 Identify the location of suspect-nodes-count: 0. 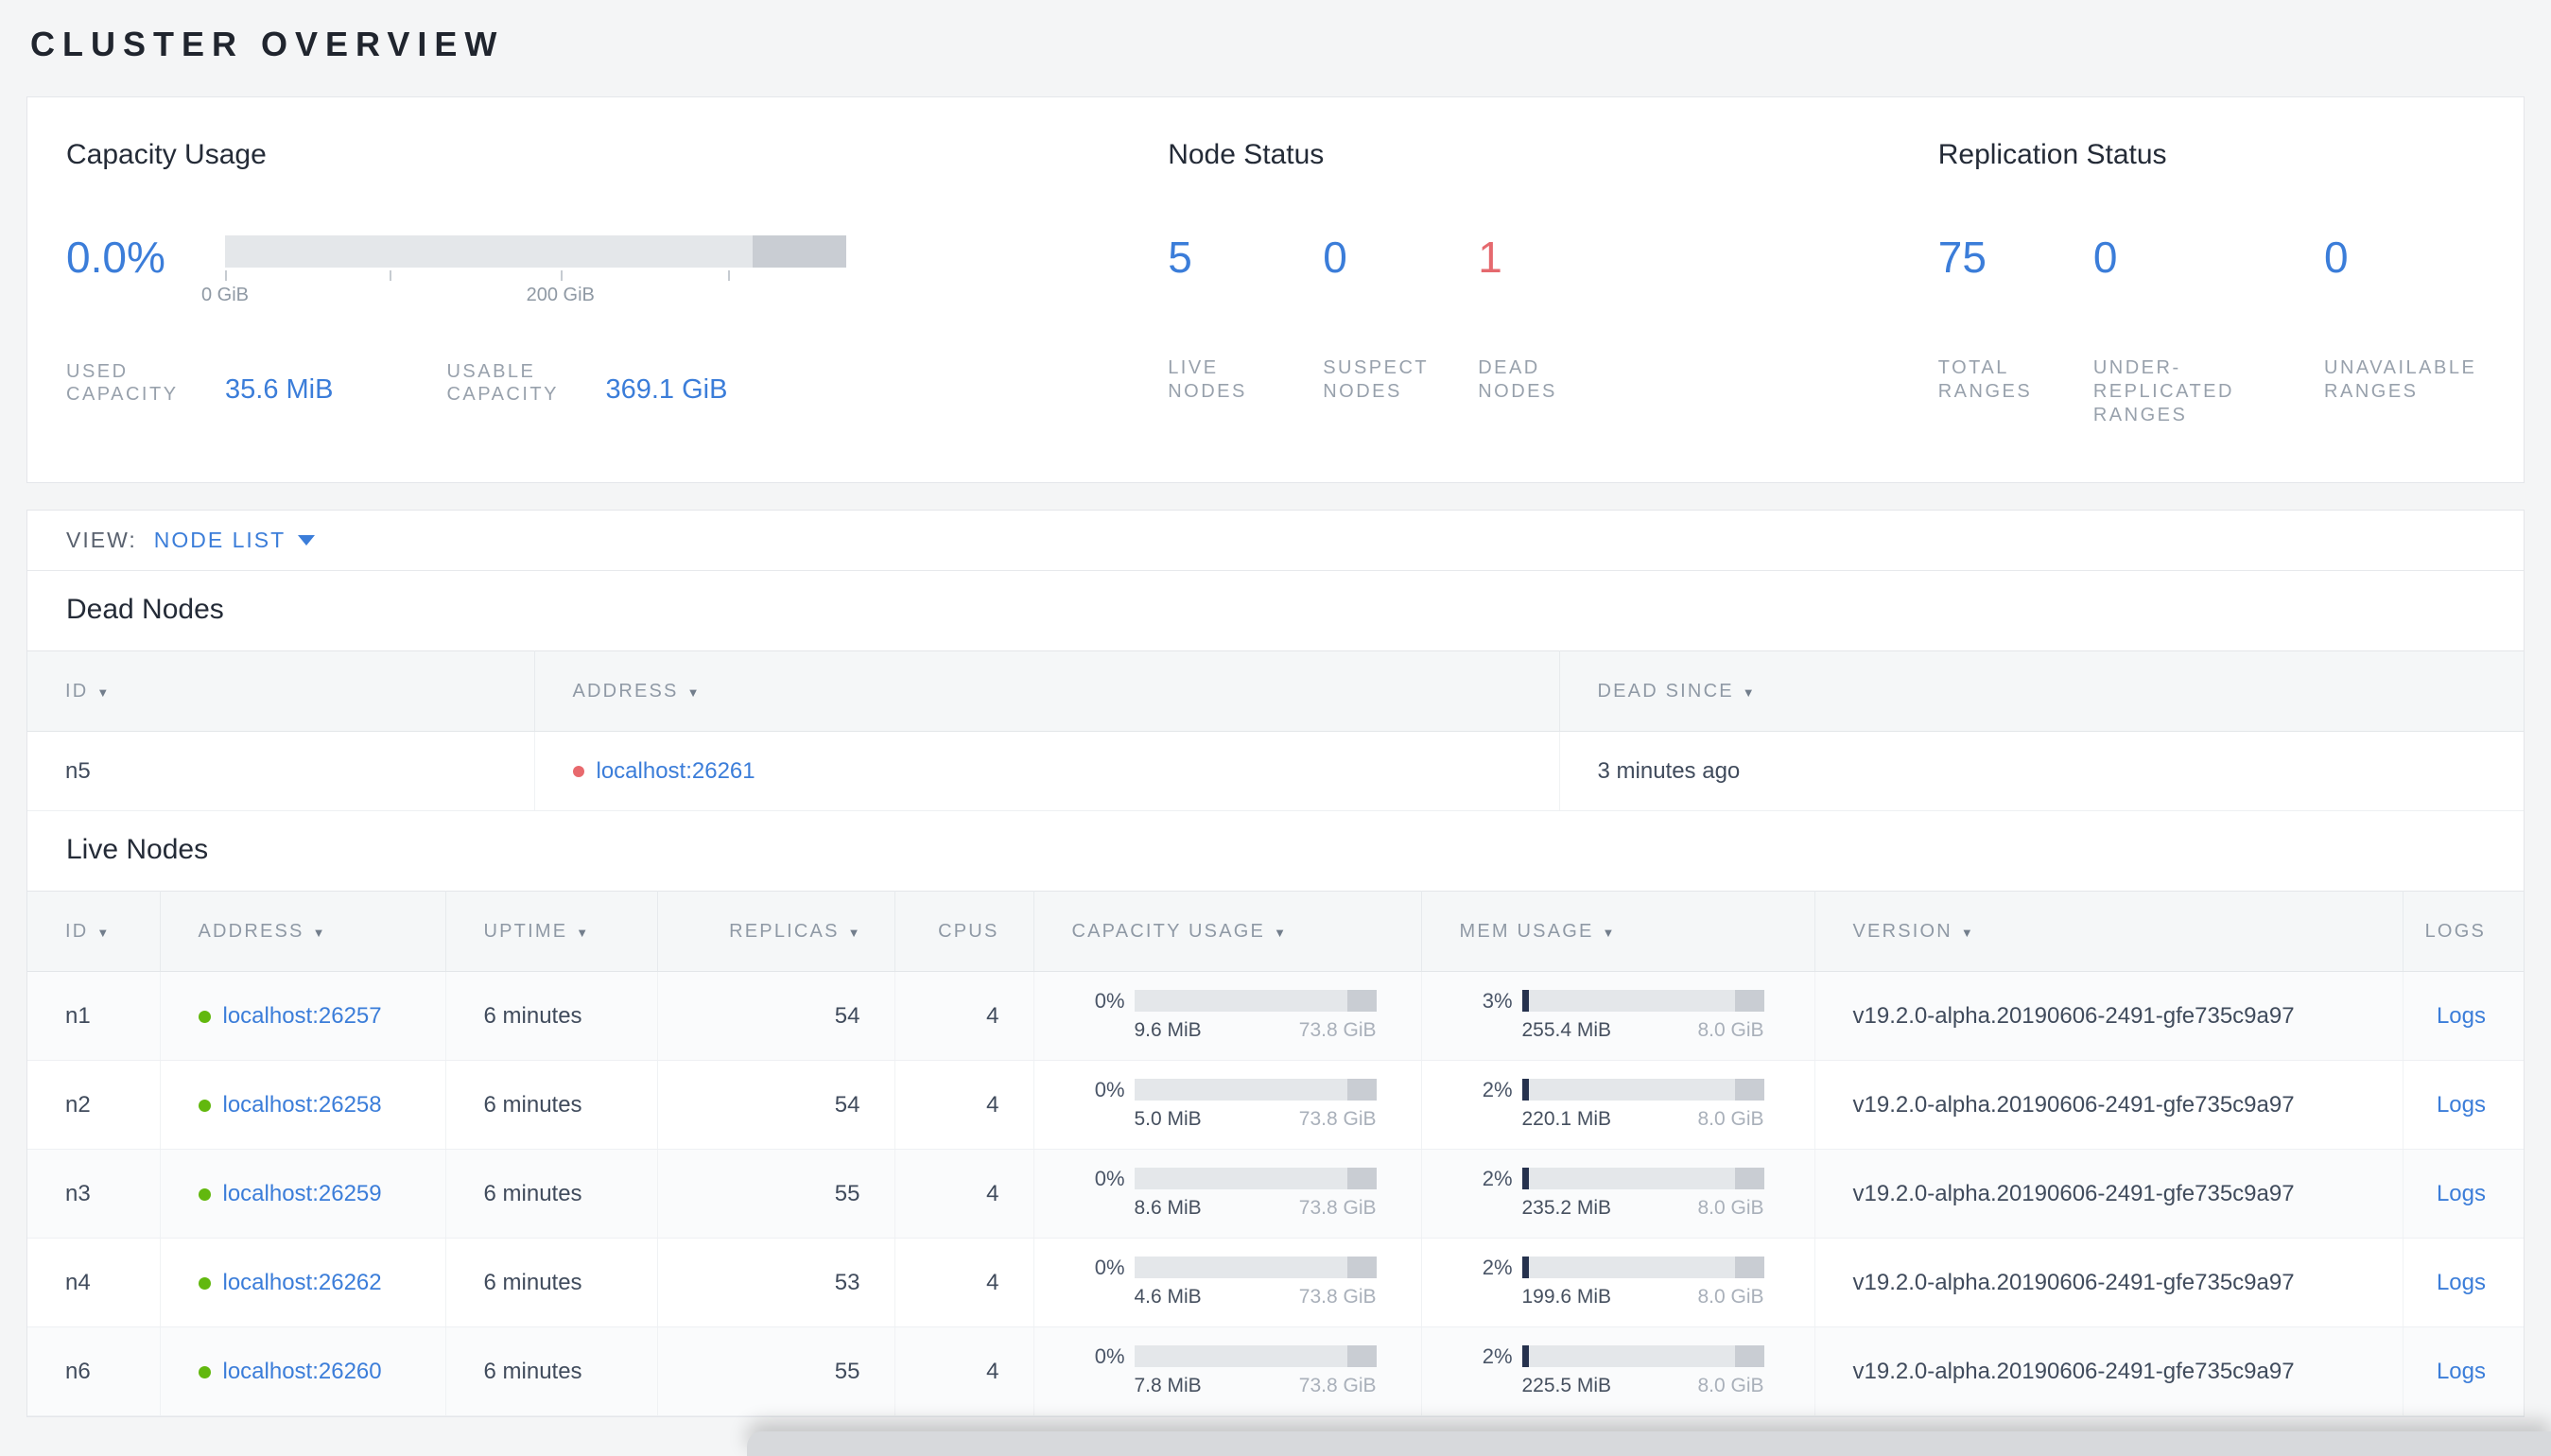
(1335, 257).